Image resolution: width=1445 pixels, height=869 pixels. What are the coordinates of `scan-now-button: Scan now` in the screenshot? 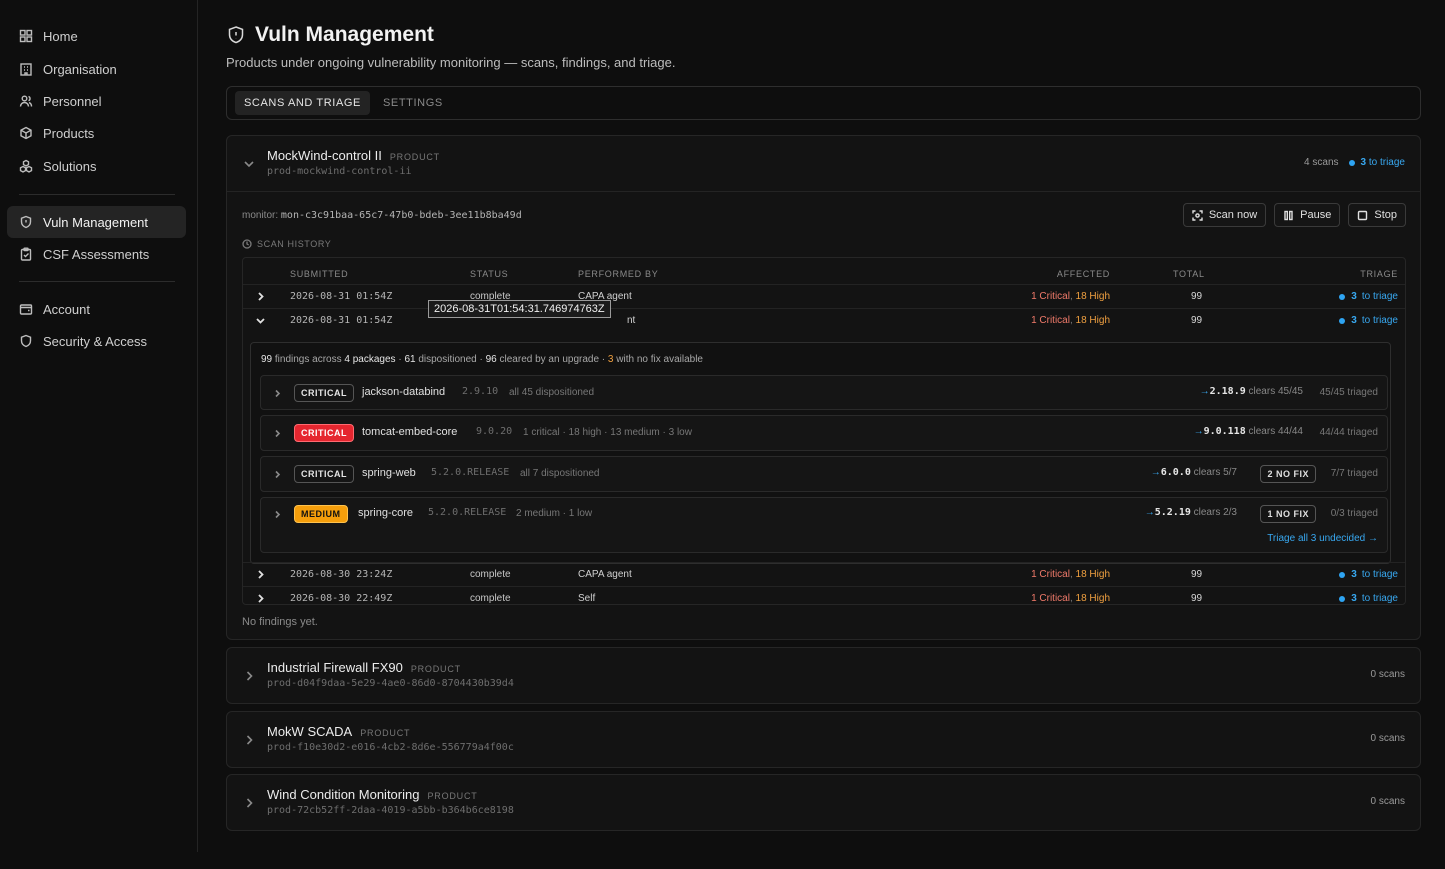 It's located at (1224, 215).